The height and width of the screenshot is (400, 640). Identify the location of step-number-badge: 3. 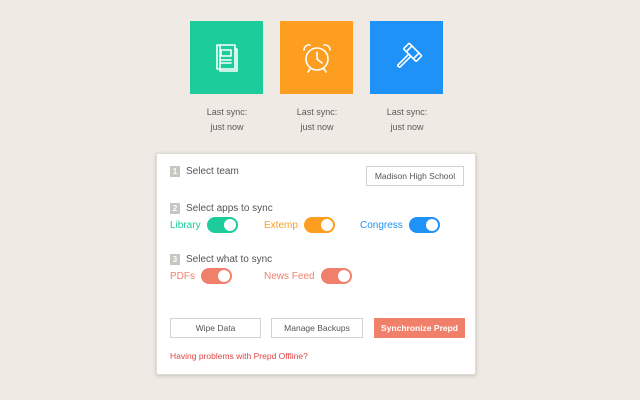
(175, 259).